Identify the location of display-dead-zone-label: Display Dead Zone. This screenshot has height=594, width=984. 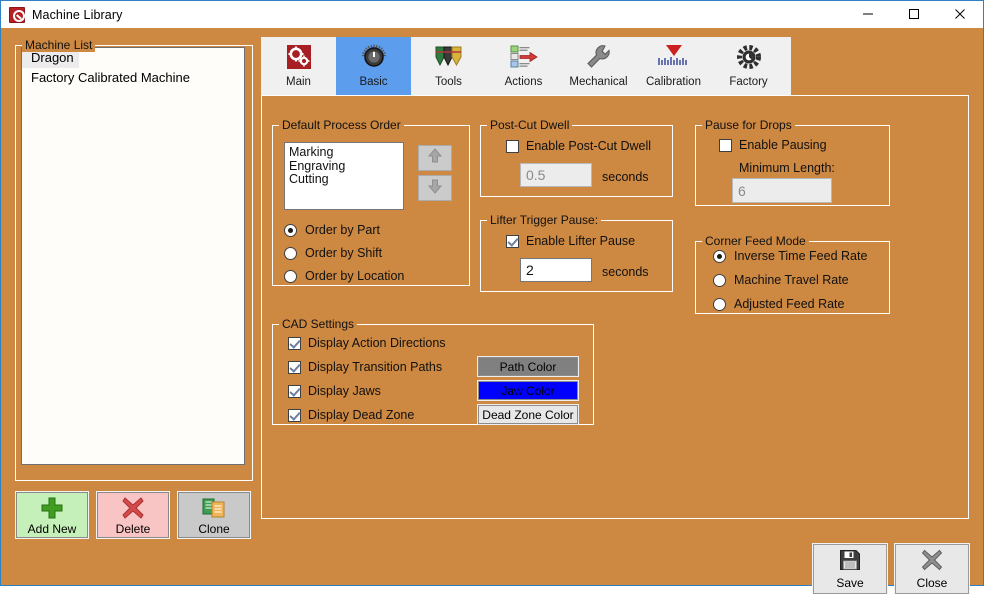
(361, 415).